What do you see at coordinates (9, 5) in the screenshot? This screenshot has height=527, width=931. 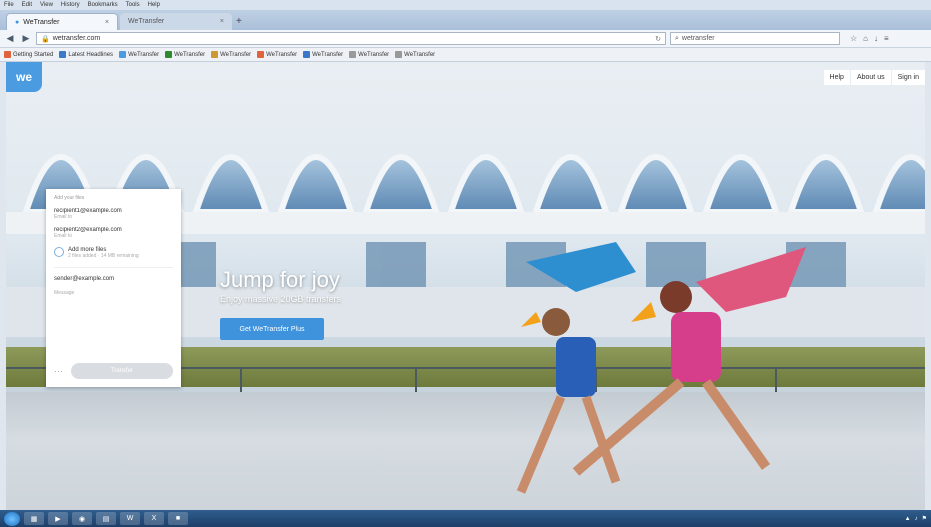 I see `menu-file: File` at bounding box center [9, 5].